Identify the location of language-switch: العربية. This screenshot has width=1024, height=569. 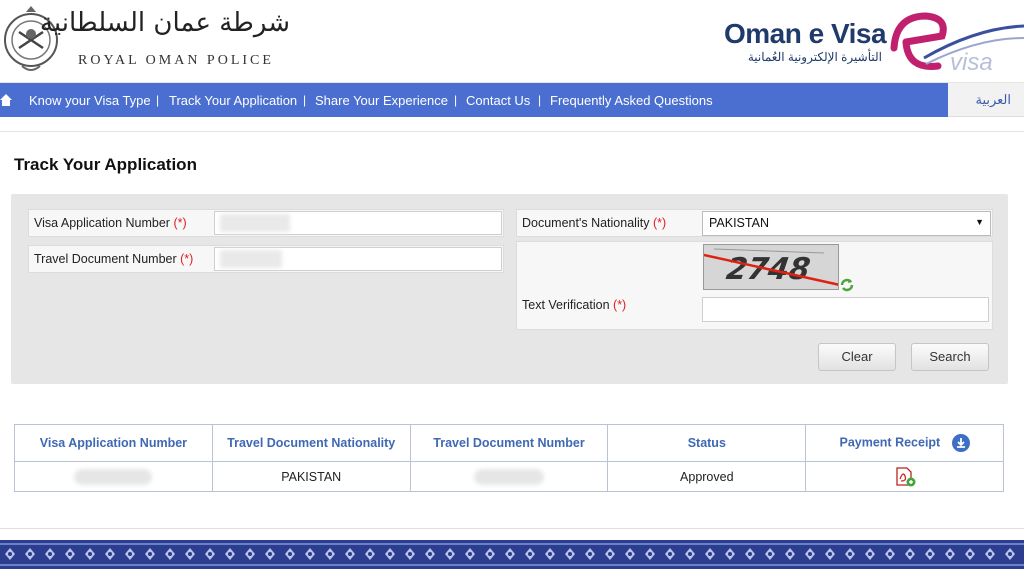
(986, 100).